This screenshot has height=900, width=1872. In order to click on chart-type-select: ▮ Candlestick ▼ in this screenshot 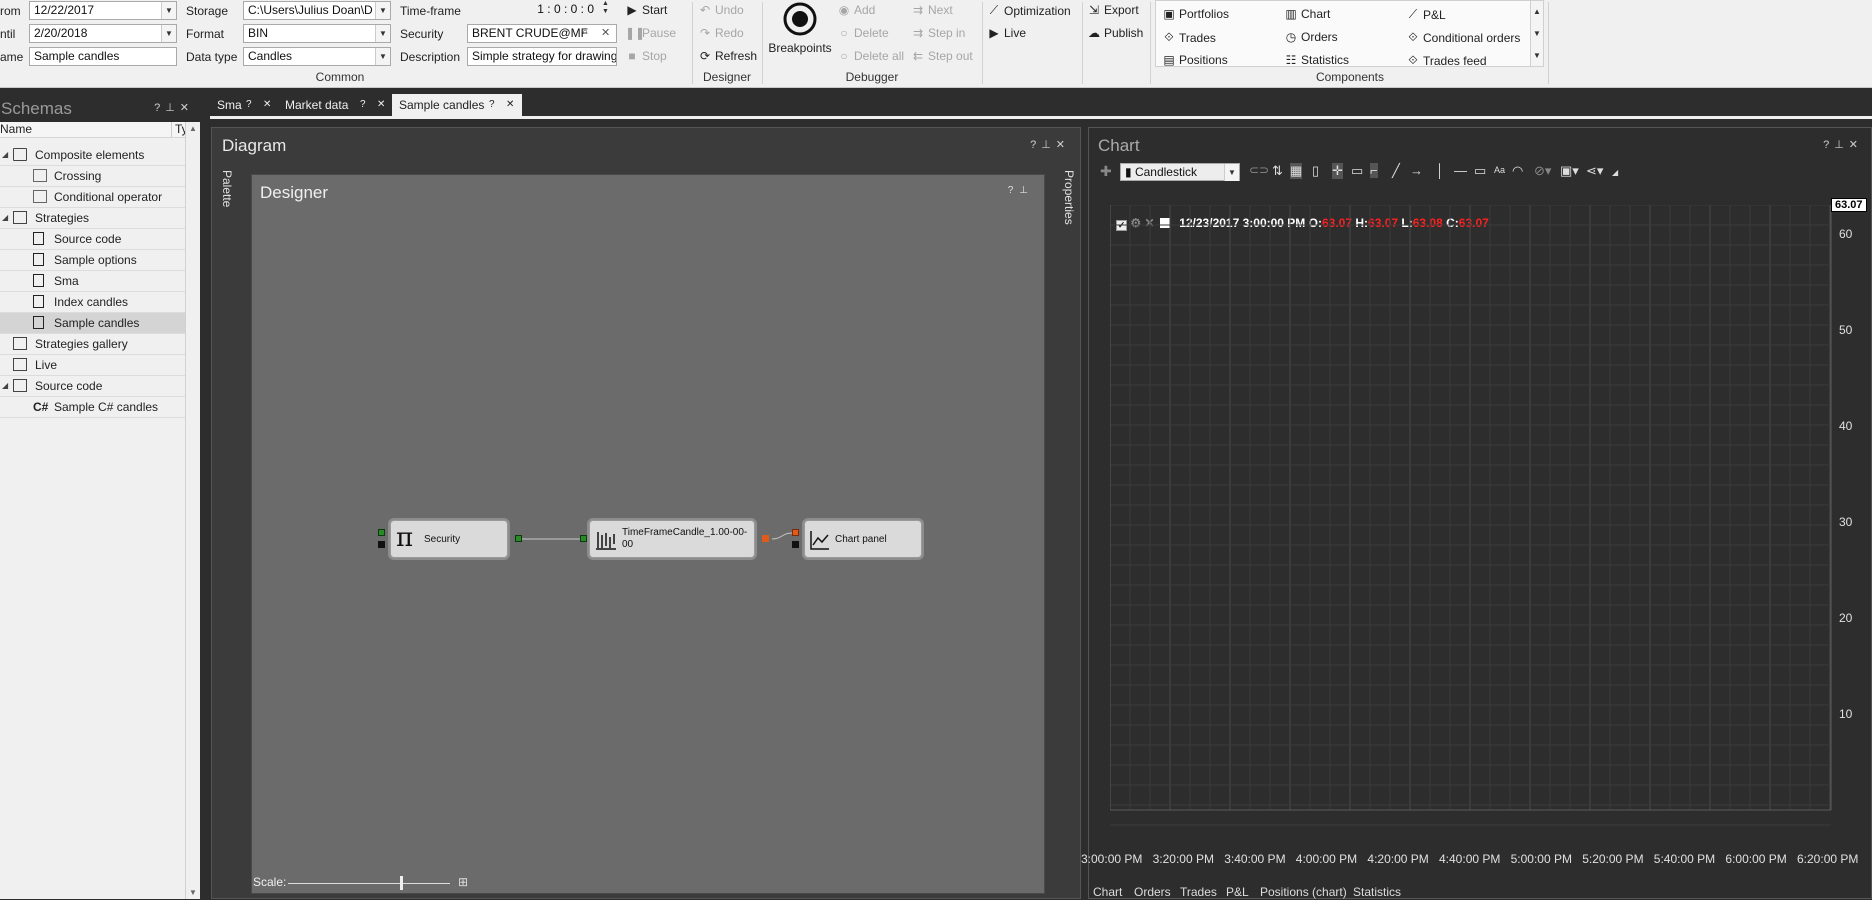, I will do `click(1180, 172)`.